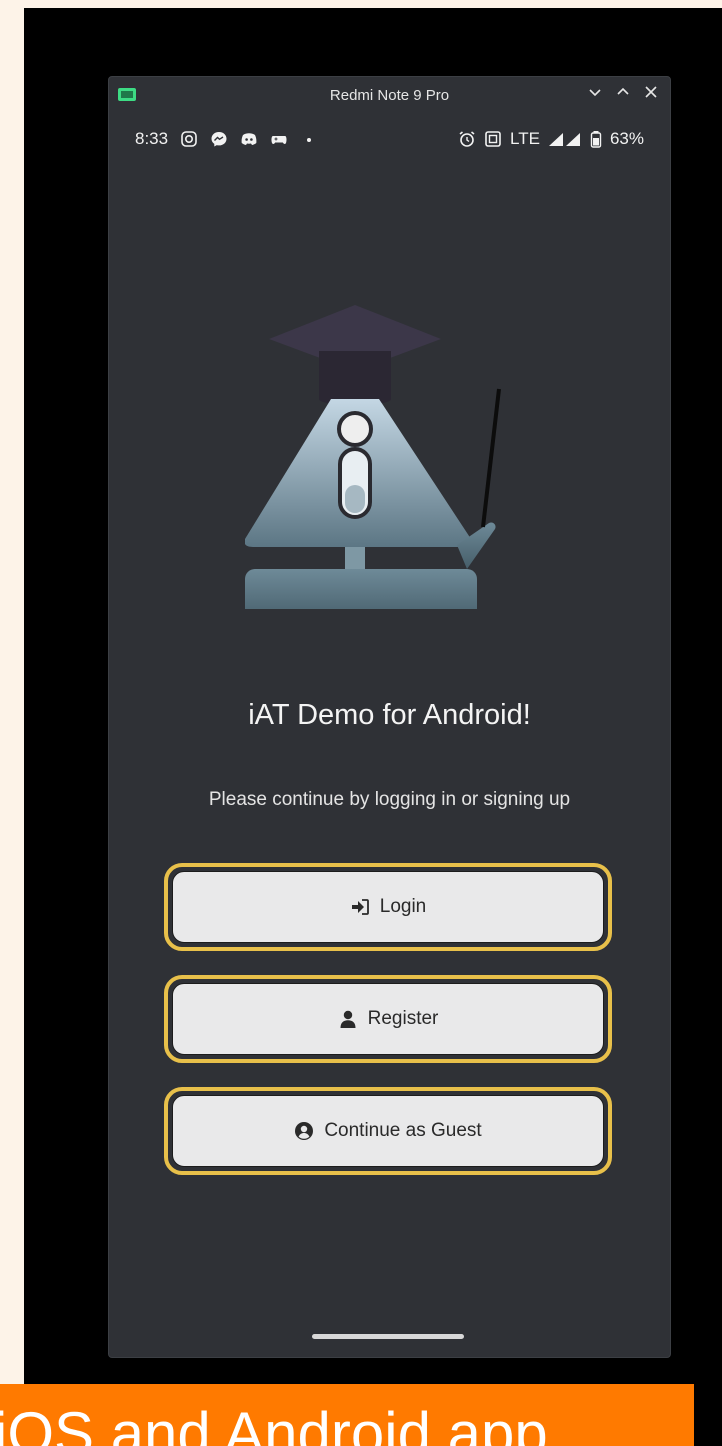 This screenshot has width=722, height=1446. I want to click on status-time: 8:33, so click(152, 138).